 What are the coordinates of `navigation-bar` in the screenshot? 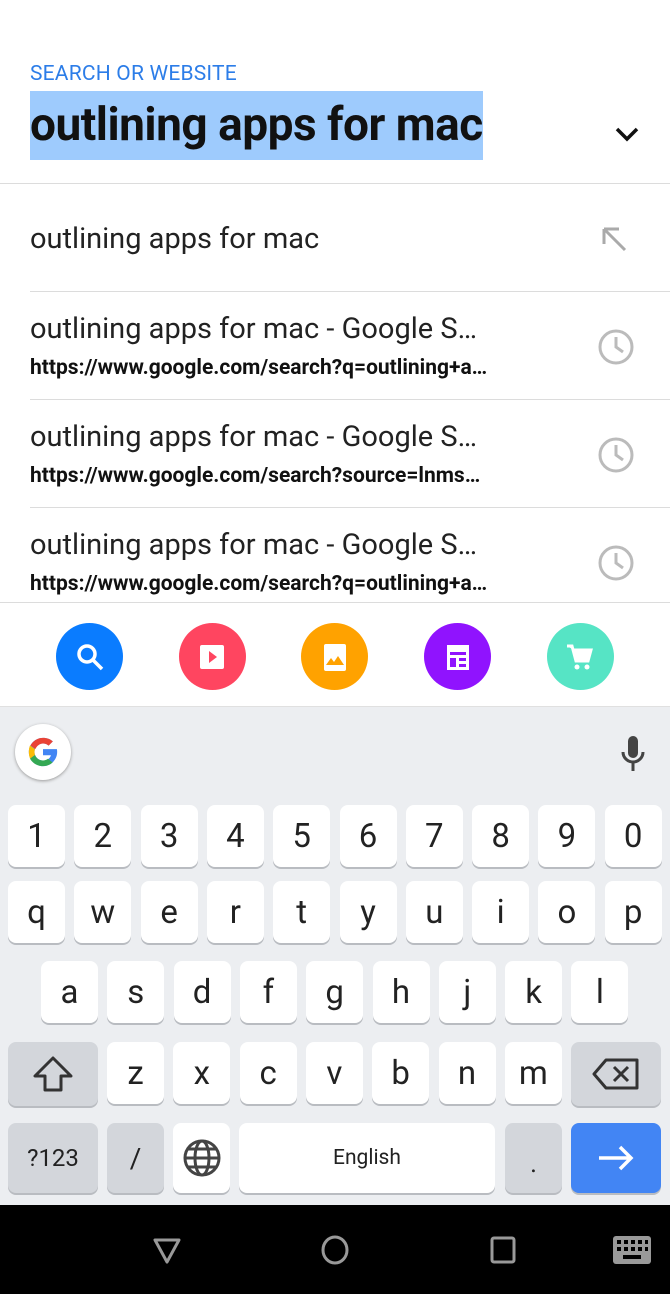 It's located at (335, 1249).